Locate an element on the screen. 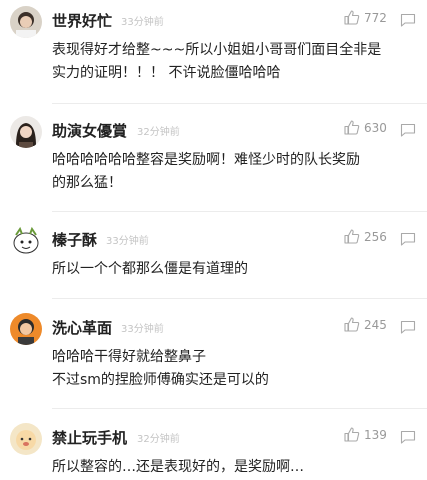 Image resolution: width=427 pixels, height=480 pixels. comment-text: 所以一个个都那么僵是有道理的 is located at coordinates (237, 269).